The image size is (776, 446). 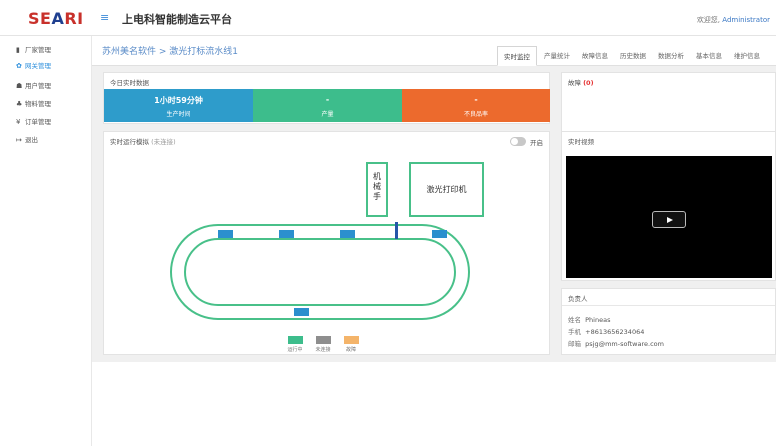 What do you see at coordinates (177, 19) in the screenshot?
I see `app-title: 上电科智能制造云平台` at bounding box center [177, 19].